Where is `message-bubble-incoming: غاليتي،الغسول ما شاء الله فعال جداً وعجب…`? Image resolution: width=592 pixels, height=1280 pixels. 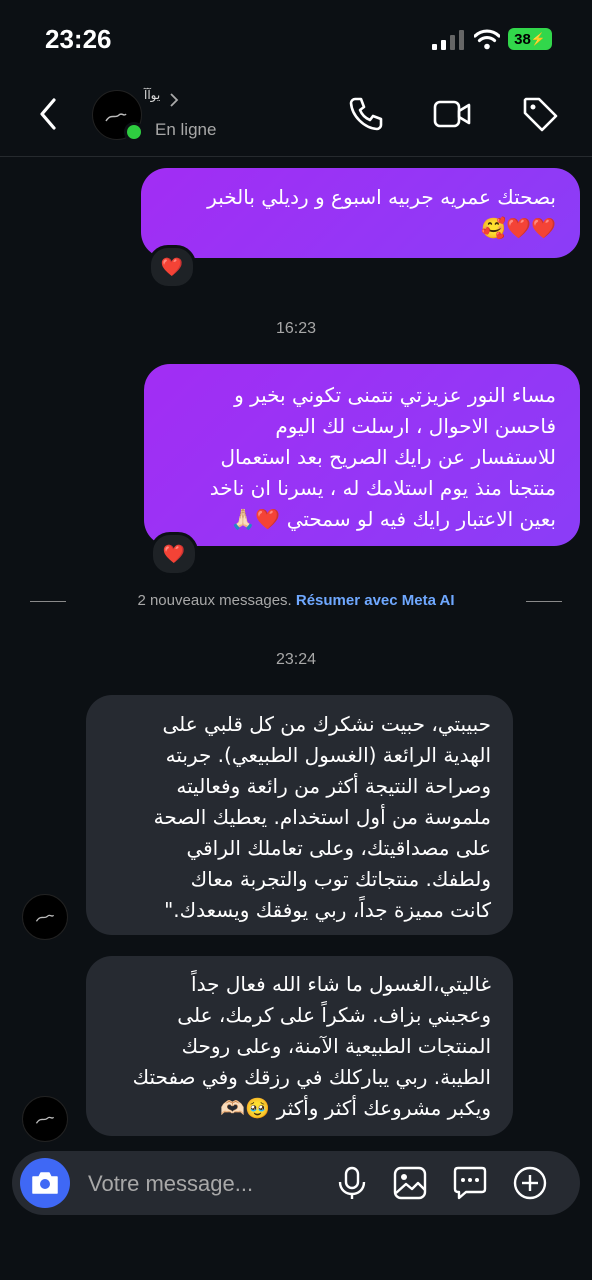 message-bubble-incoming: غاليتي،الغسول ما شاء الله فعال جداً وعجب… is located at coordinates (299, 1046).